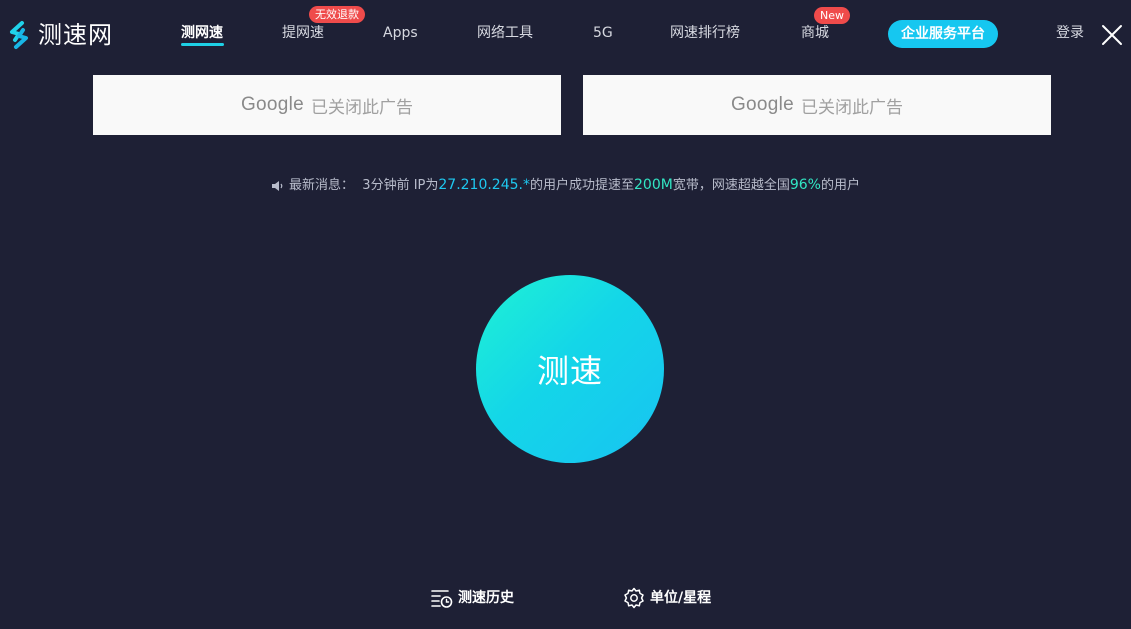  I want to click on ad-slot-left: Google 已关闭此广告, so click(327, 105).